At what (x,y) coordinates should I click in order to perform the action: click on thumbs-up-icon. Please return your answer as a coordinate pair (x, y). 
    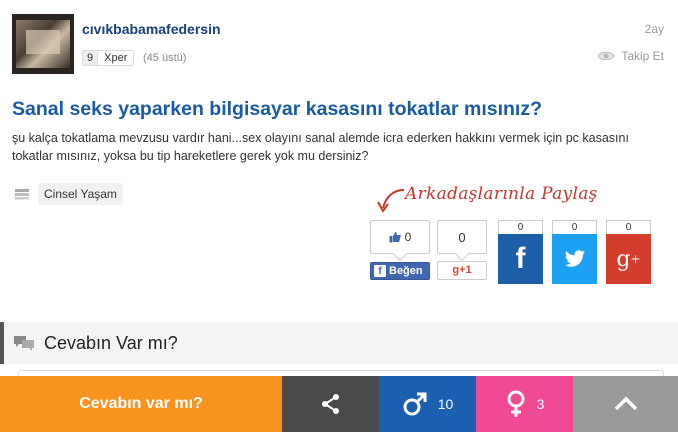
    Looking at the image, I should click on (395, 237).